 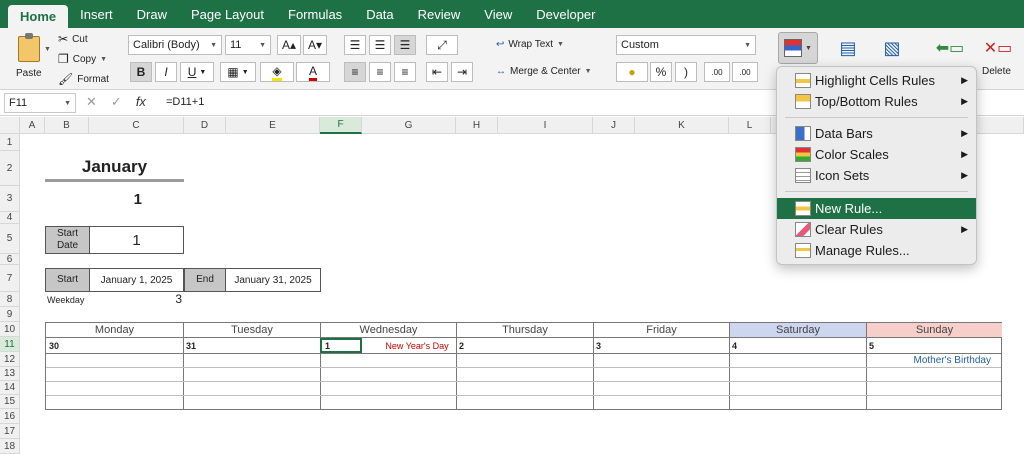 I want to click on align-center-button: ≡, so click(x=380, y=72).